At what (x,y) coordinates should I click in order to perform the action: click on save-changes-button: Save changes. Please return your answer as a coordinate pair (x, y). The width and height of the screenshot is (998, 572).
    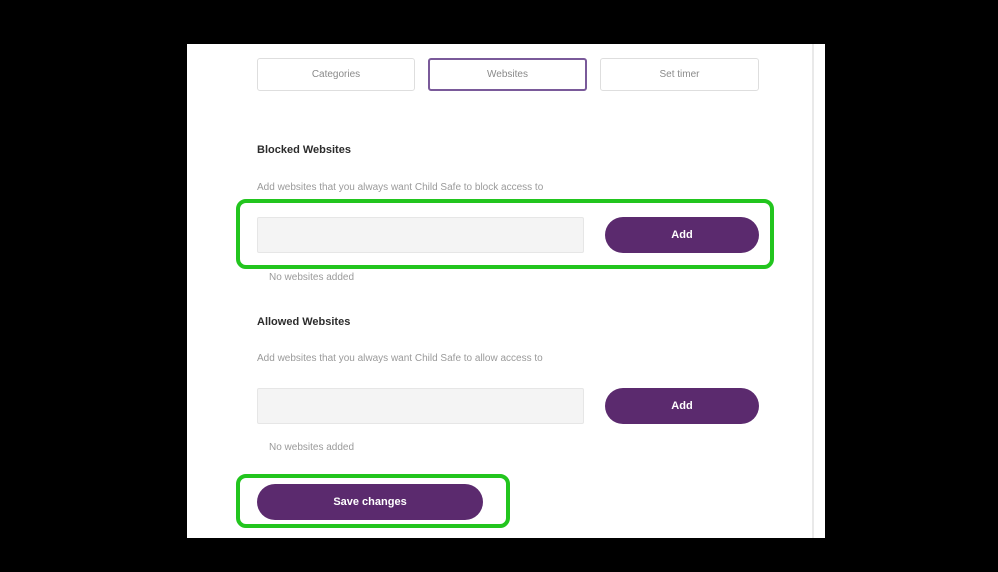
    Looking at the image, I should click on (370, 502).